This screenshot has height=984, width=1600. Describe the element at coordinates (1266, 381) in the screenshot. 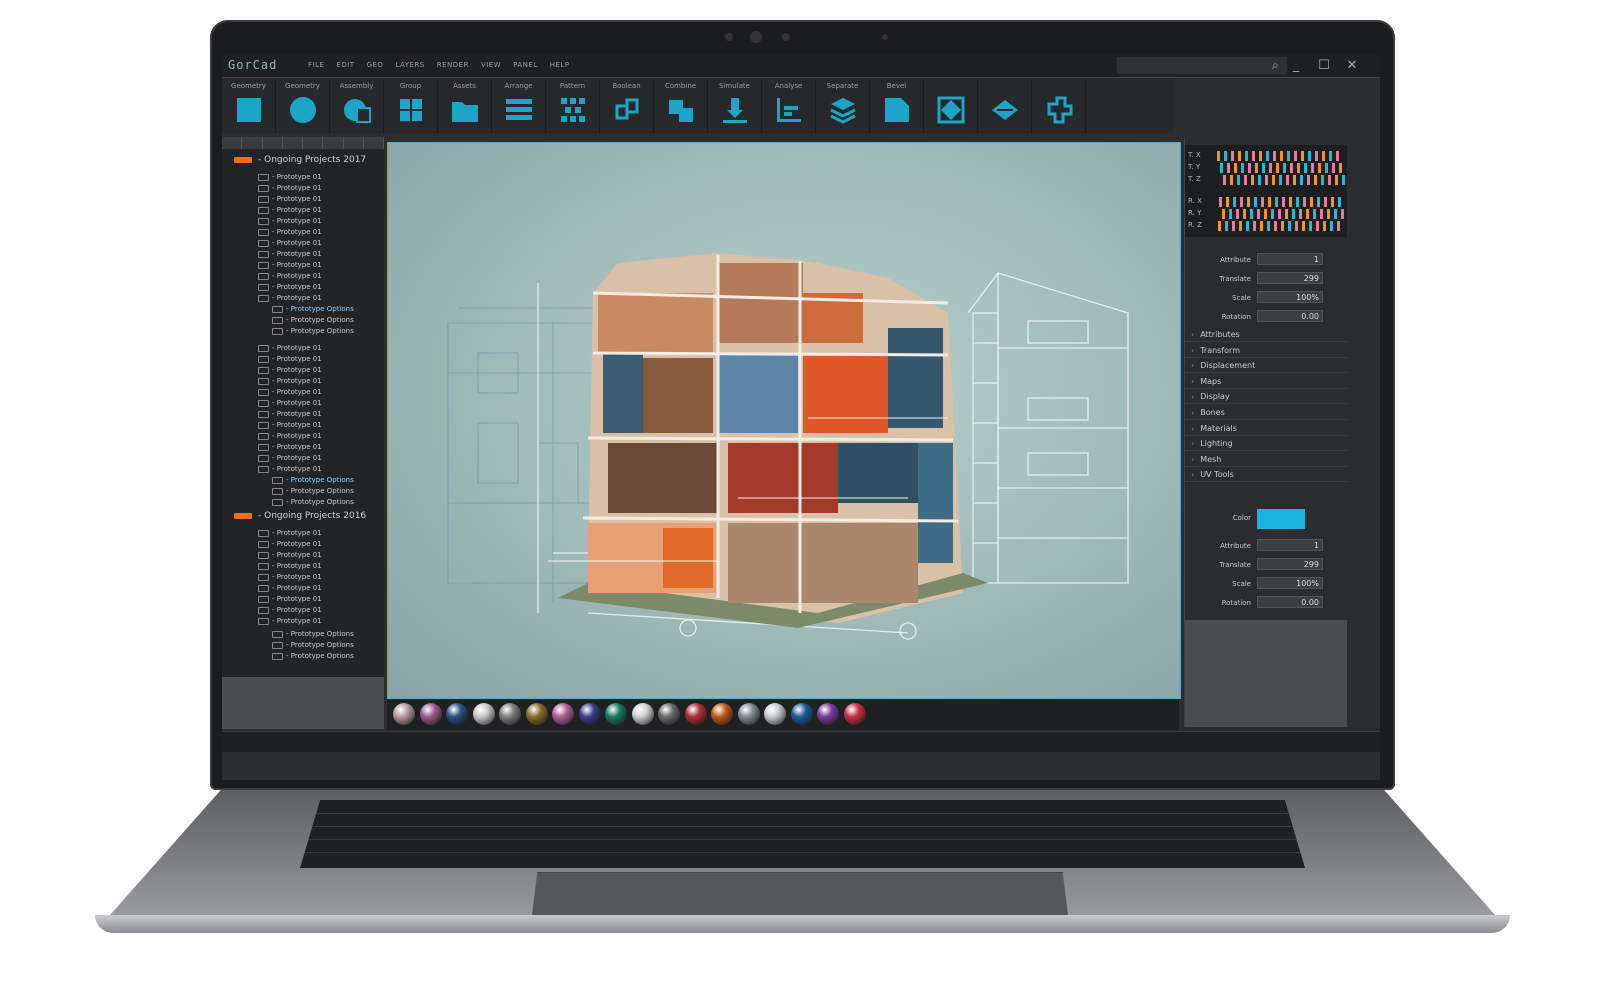

I see `accordion-maps: › Maps` at that location.